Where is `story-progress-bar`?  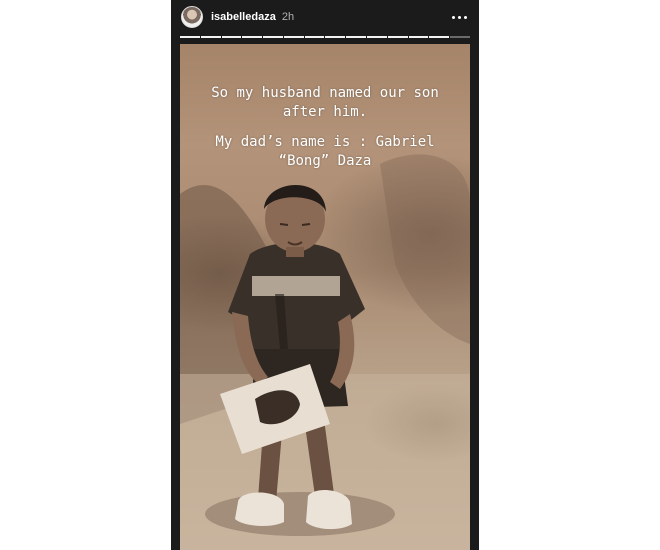
story-progress-bar is located at coordinates (325, 37).